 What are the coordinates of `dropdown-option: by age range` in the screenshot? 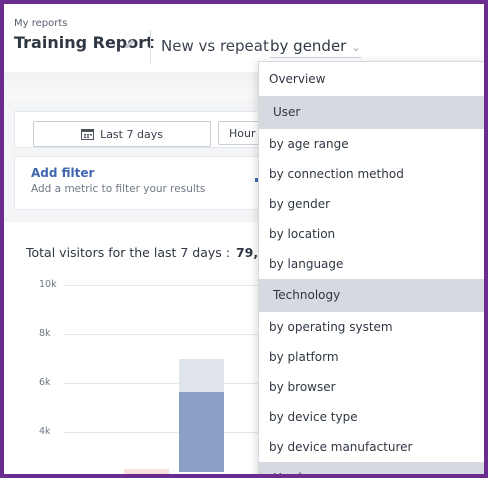 It's located at (371, 144).